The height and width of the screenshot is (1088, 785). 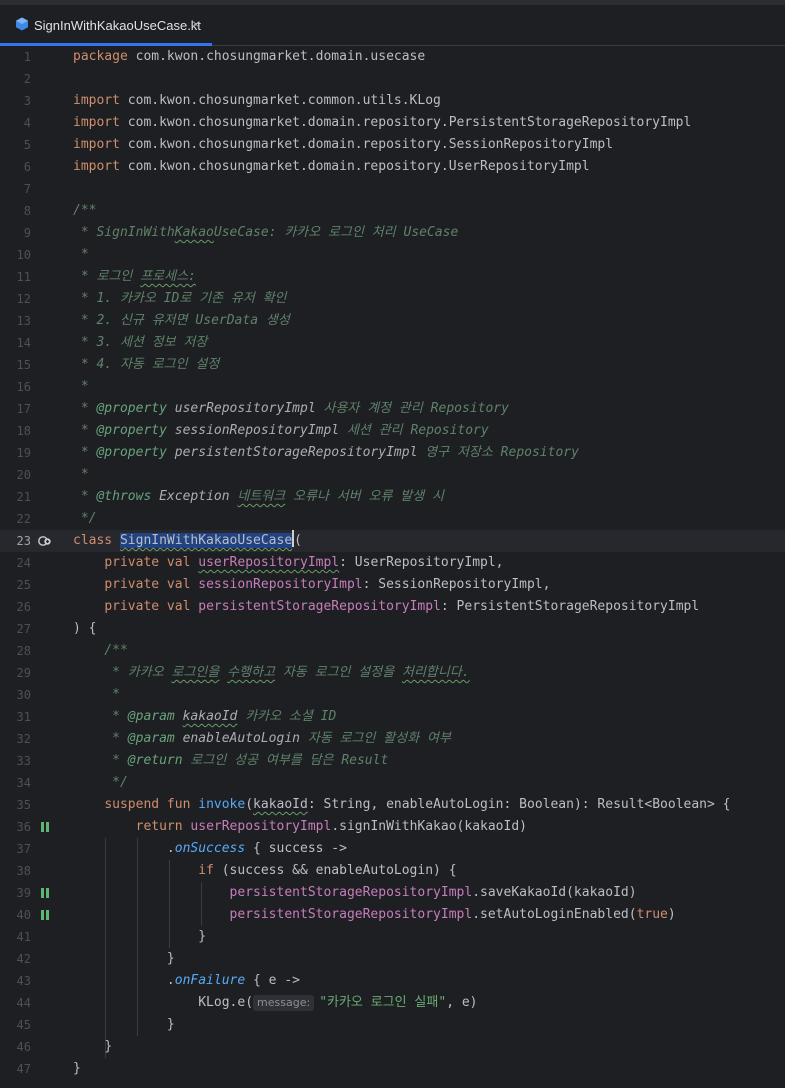 I want to click on code-line: 10 *, so click(x=392, y=255).